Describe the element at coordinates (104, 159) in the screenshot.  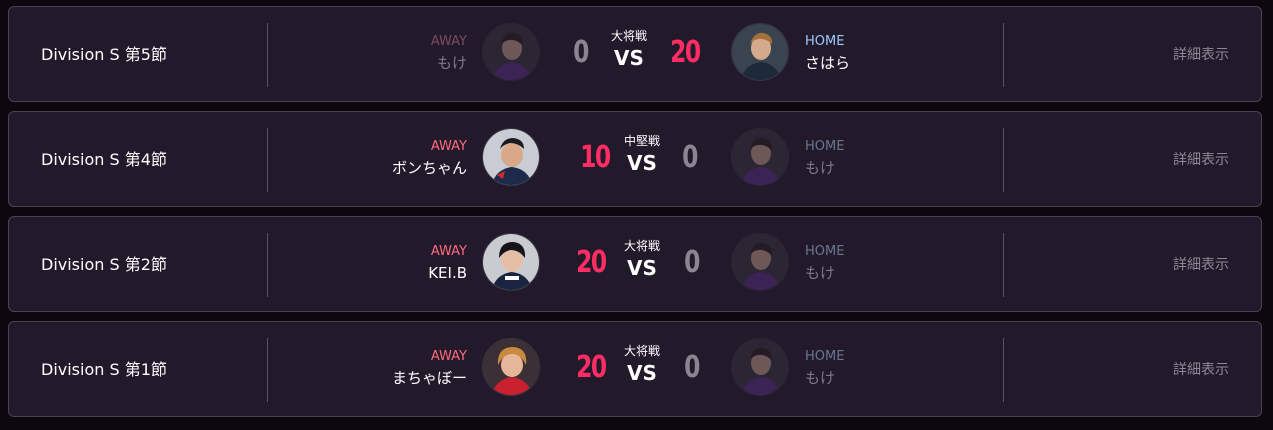
I see `division-round-label: Division S 第4節` at that location.